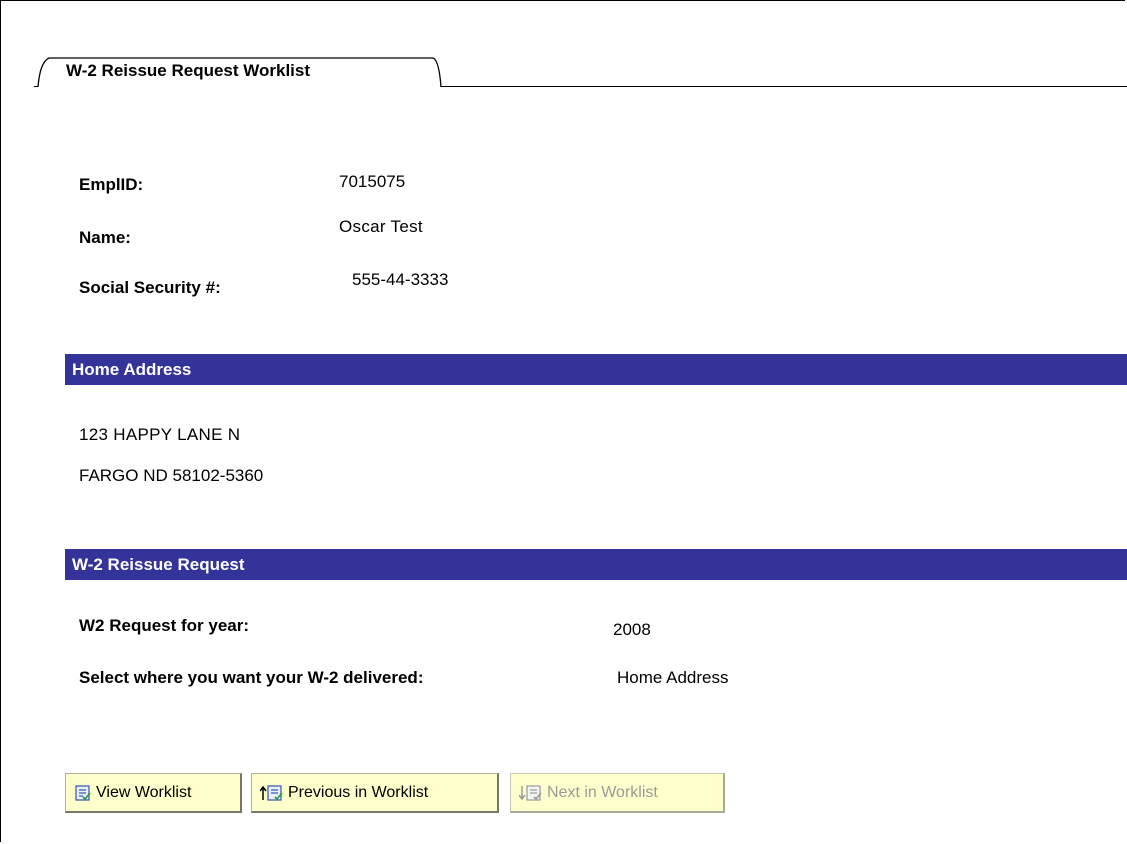 Image resolution: width=1127 pixels, height=844 pixels. Describe the element at coordinates (400, 279) in the screenshot. I see `ssn-value: 555-44-3333` at that location.